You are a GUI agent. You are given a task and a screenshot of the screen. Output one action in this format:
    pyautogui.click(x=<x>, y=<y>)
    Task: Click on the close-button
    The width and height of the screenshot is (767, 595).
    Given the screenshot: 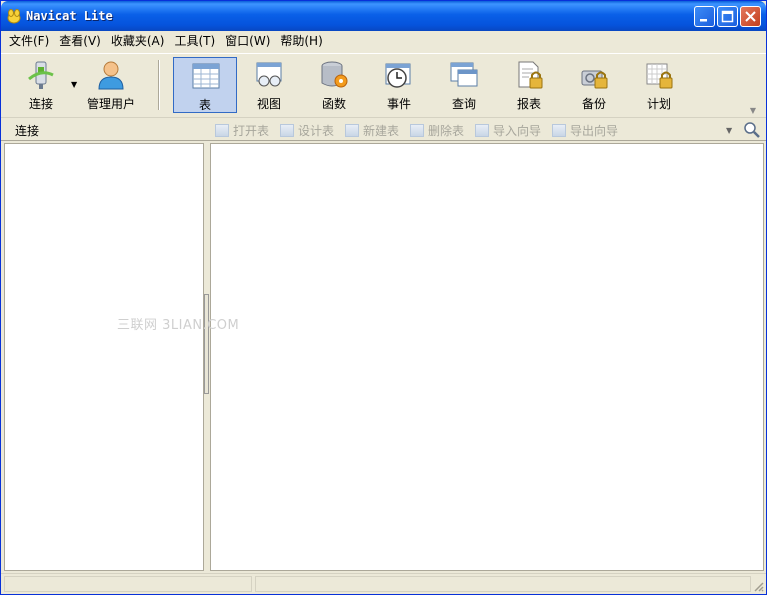 What is the action you would take?
    pyautogui.click(x=750, y=16)
    